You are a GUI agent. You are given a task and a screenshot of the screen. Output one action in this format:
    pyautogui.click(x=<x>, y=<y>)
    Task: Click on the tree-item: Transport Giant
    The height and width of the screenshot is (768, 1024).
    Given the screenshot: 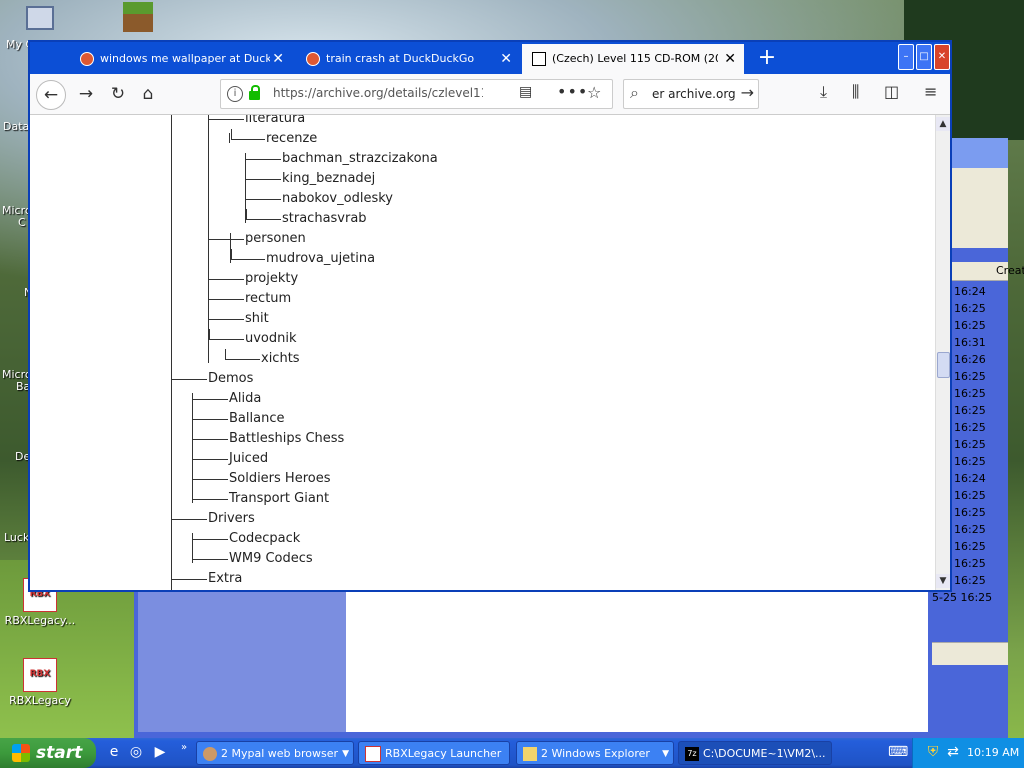 What is the action you would take?
    pyautogui.click(x=279, y=499)
    